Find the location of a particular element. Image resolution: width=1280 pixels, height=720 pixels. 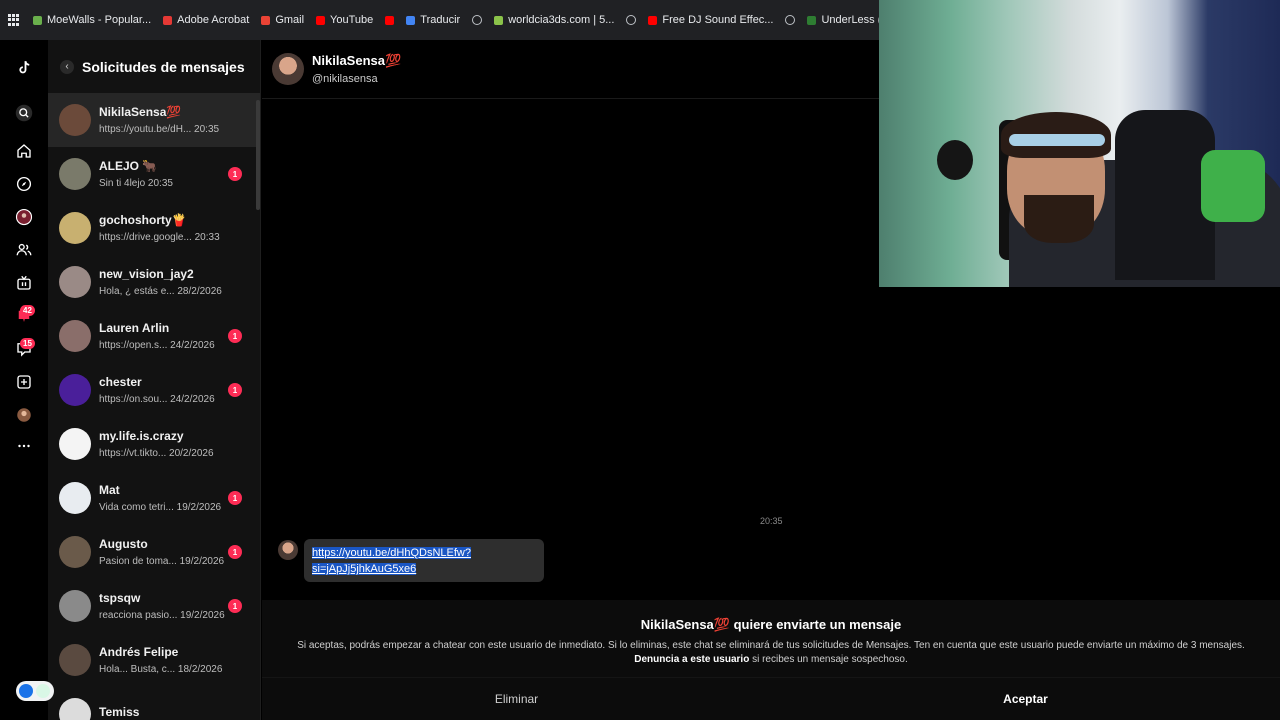

creeper-pillow is located at coordinates (1233, 186).